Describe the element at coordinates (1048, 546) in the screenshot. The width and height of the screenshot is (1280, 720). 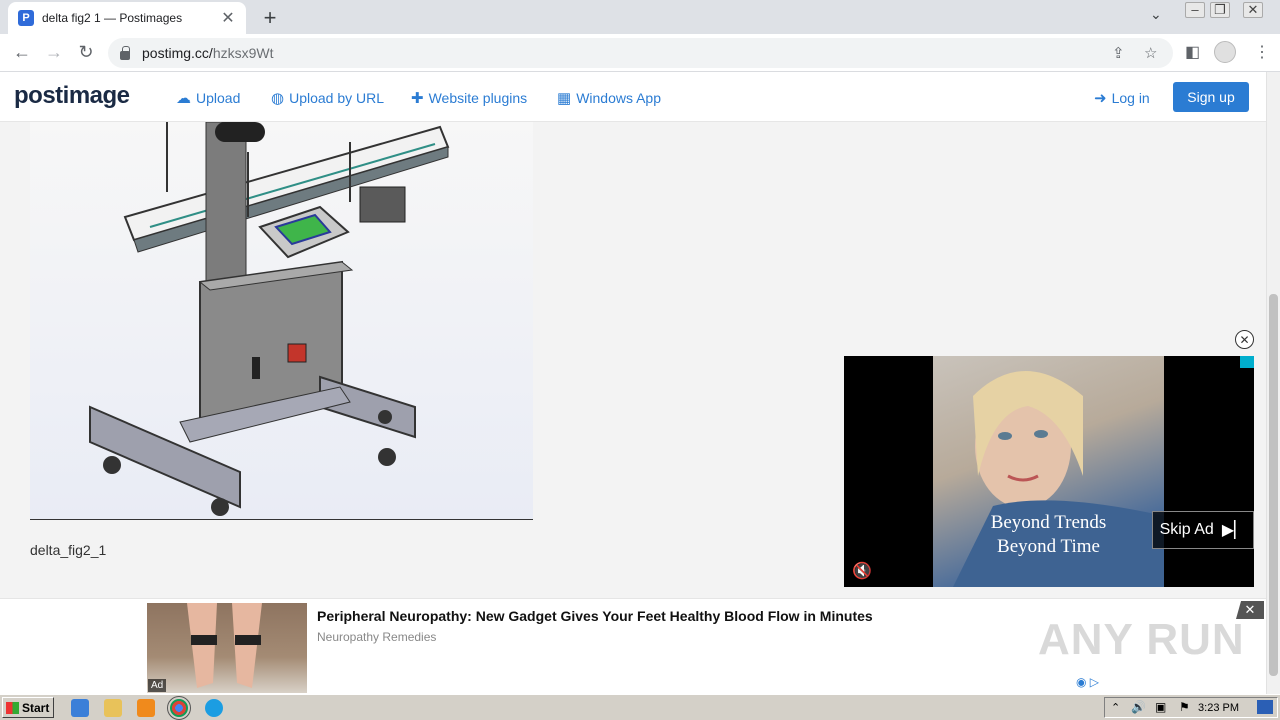
I see `ad-tagline-2: Beyond Time` at that location.